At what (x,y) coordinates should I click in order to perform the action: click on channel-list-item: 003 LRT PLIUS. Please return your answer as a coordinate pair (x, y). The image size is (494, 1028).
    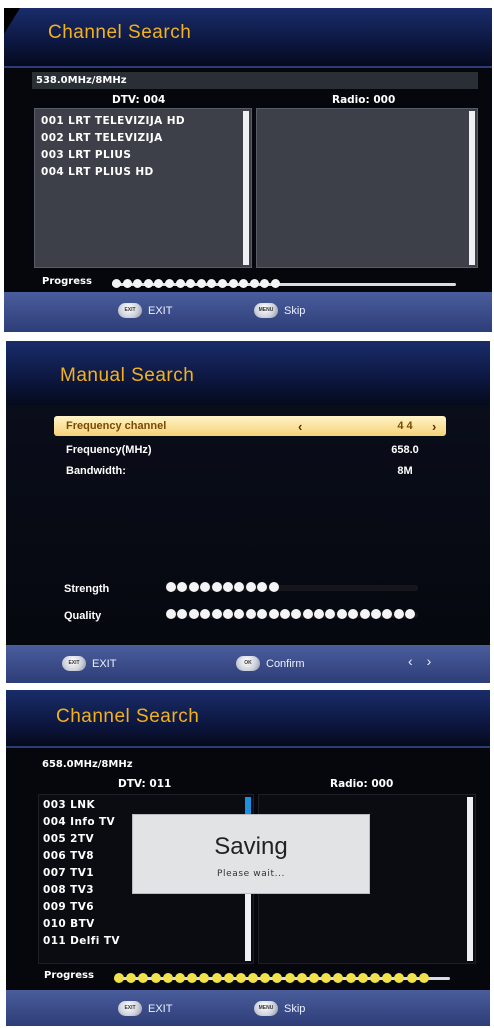
    Looking at the image, I should click on (113, 155).